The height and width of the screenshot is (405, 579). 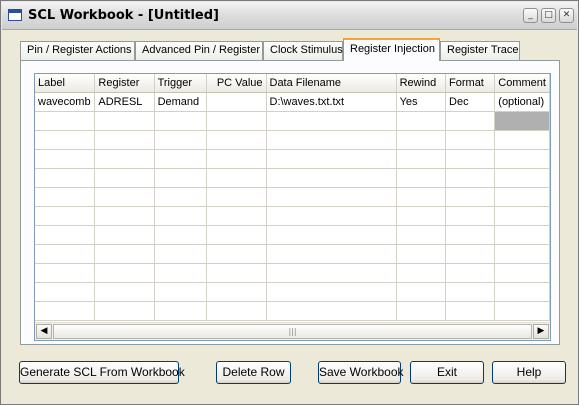 I want to click on tab-clock-stimulus: Clock Stimulus, so click(x=303, y=50).